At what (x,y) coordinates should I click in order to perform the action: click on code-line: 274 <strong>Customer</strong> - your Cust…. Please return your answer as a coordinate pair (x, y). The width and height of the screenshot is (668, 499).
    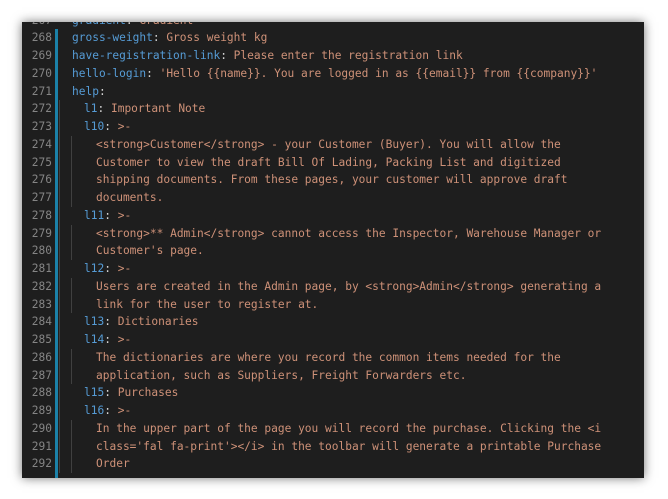
    Looking at the image, I should click on (333, 144).